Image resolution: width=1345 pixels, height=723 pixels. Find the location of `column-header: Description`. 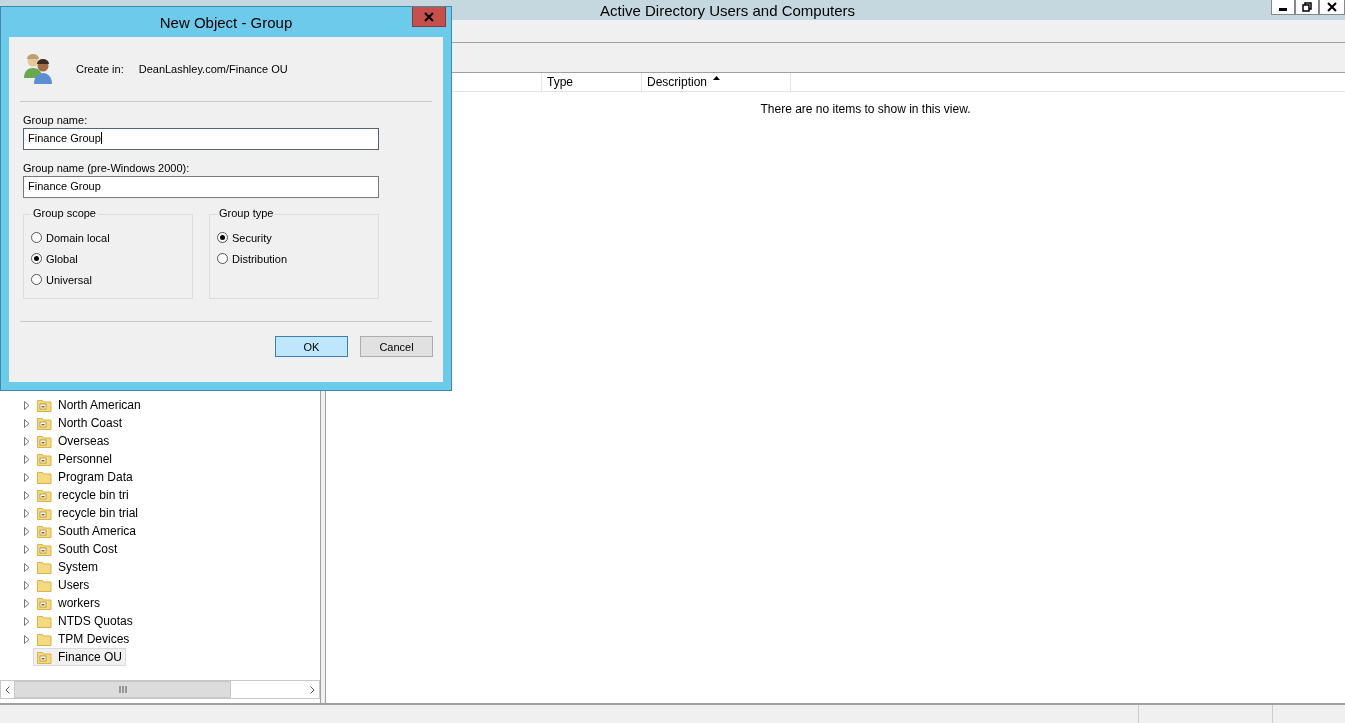

column-header: Description is located at coordinates (716, 82).